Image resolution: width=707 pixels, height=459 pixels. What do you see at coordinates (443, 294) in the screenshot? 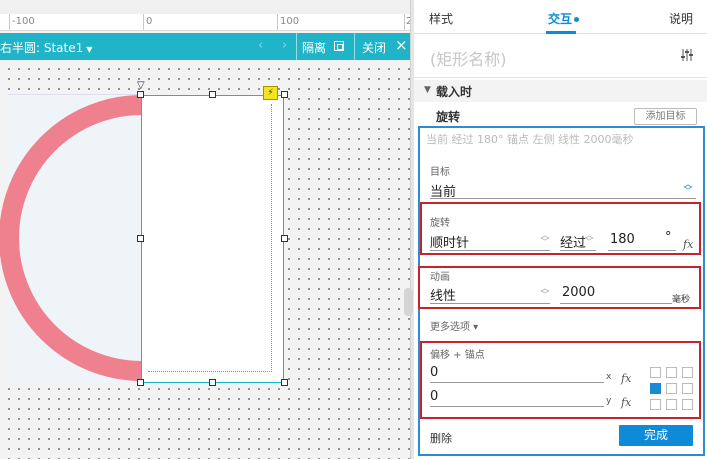
I see `easing-select: 线性` at bounding box center [443, 294].